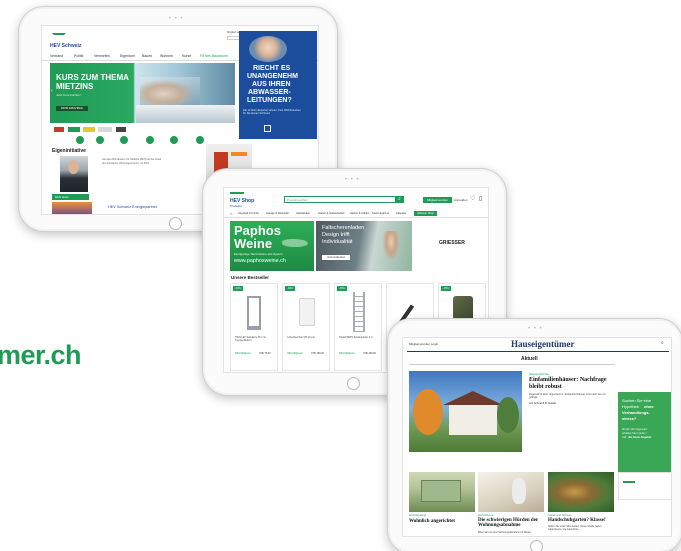 This screenshot has width=681, height=551. Describe the element at coordinates (577, 520) in the screenshot. I see `card-title: Handschuhgarten? Klasse!` at that location.